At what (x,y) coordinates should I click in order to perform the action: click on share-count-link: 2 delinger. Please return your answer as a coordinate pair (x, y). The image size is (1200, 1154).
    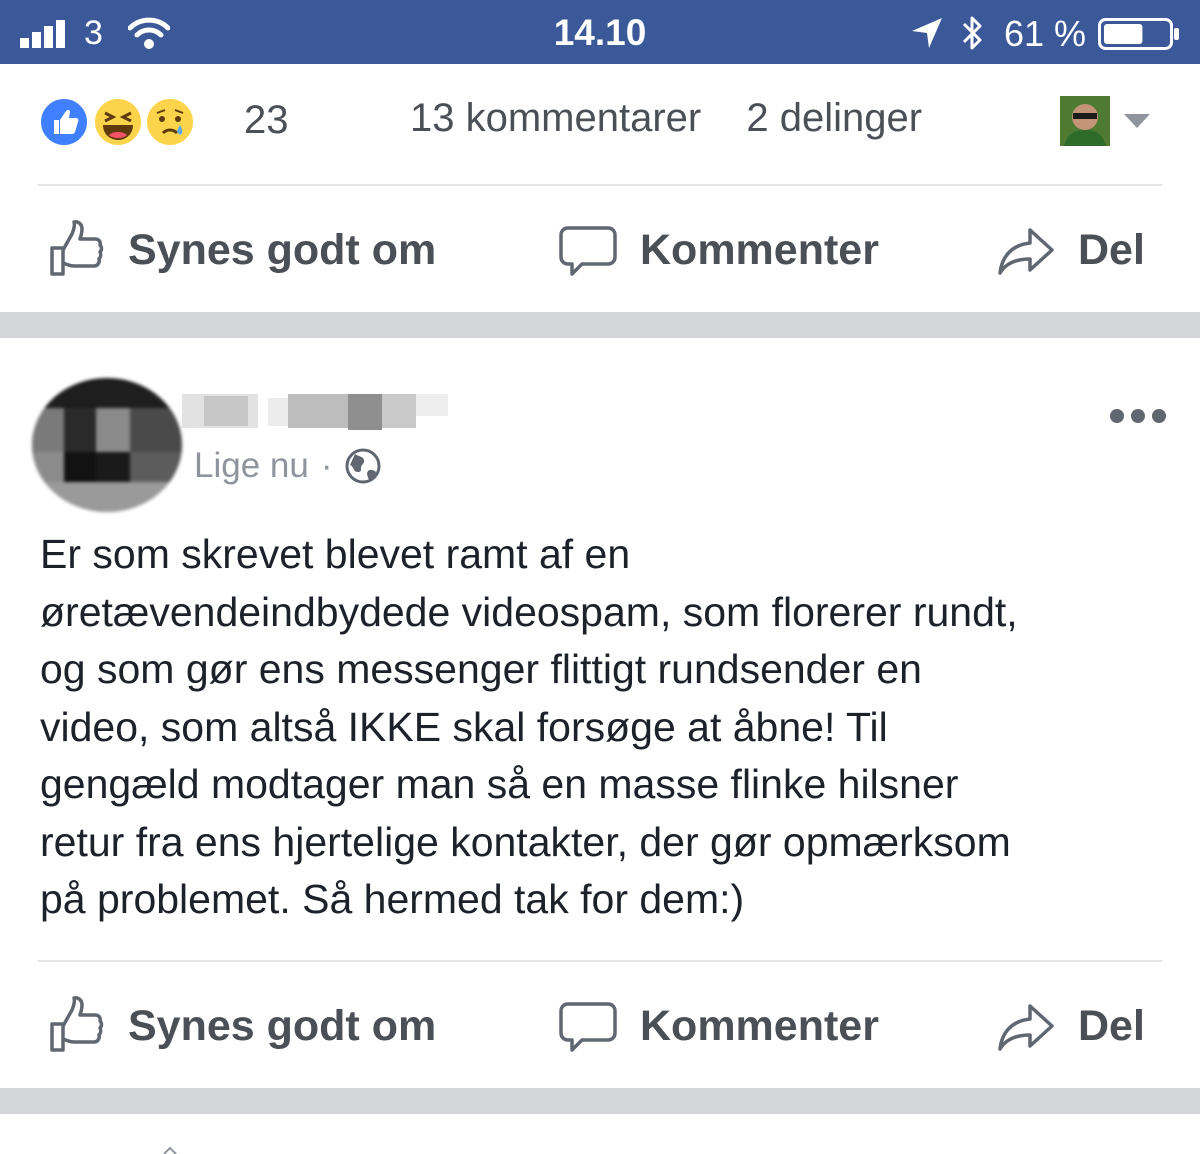
    Looking at the image, I should click on (834, 118).